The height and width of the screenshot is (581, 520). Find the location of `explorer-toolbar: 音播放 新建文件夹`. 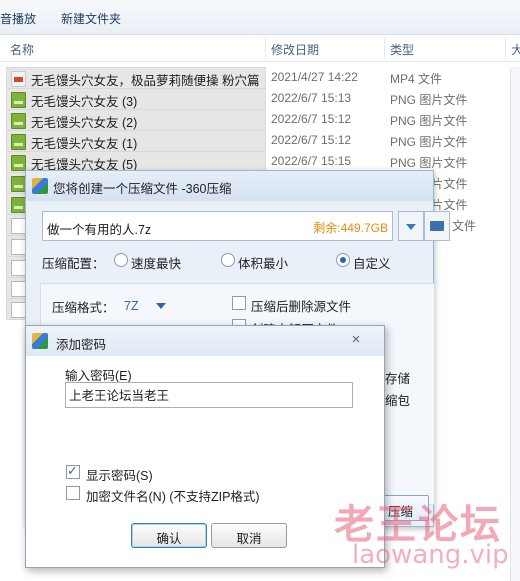

explorer-toolbar: 音播放 新建文件夹 is located at coordinates (260, 17).